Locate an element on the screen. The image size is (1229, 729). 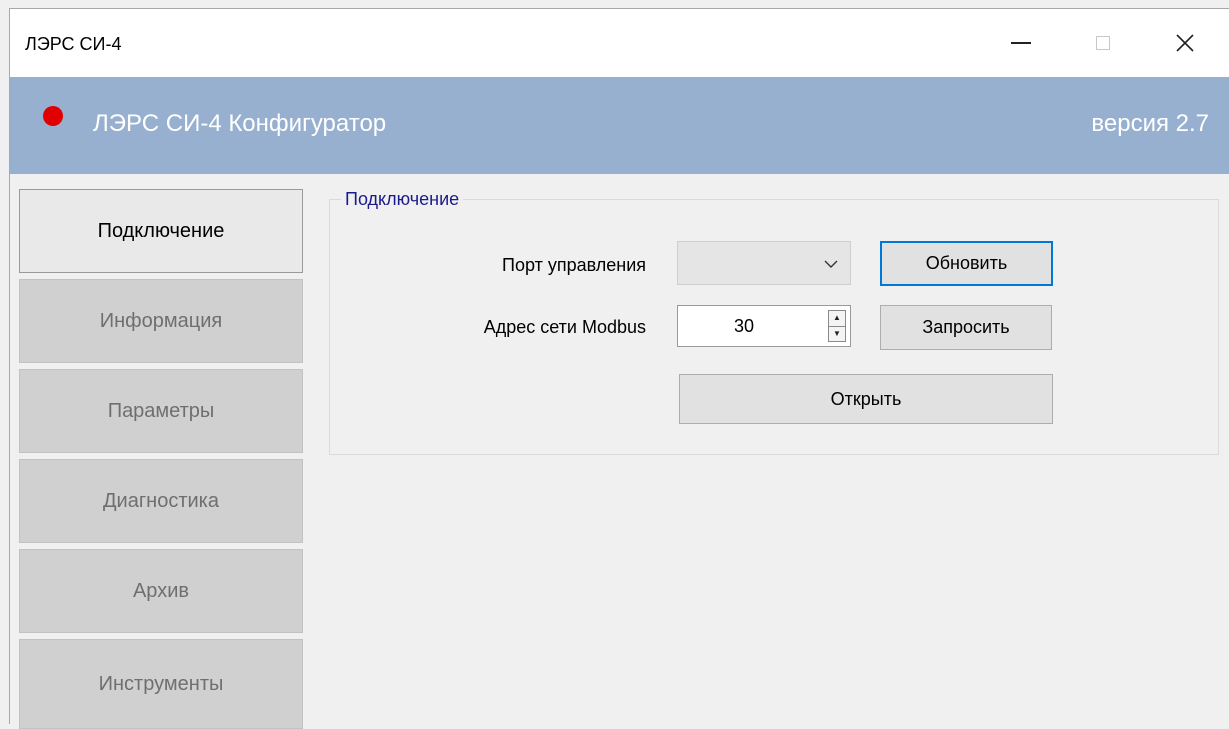
address-value: 30 is located at coordinates (744, 326).